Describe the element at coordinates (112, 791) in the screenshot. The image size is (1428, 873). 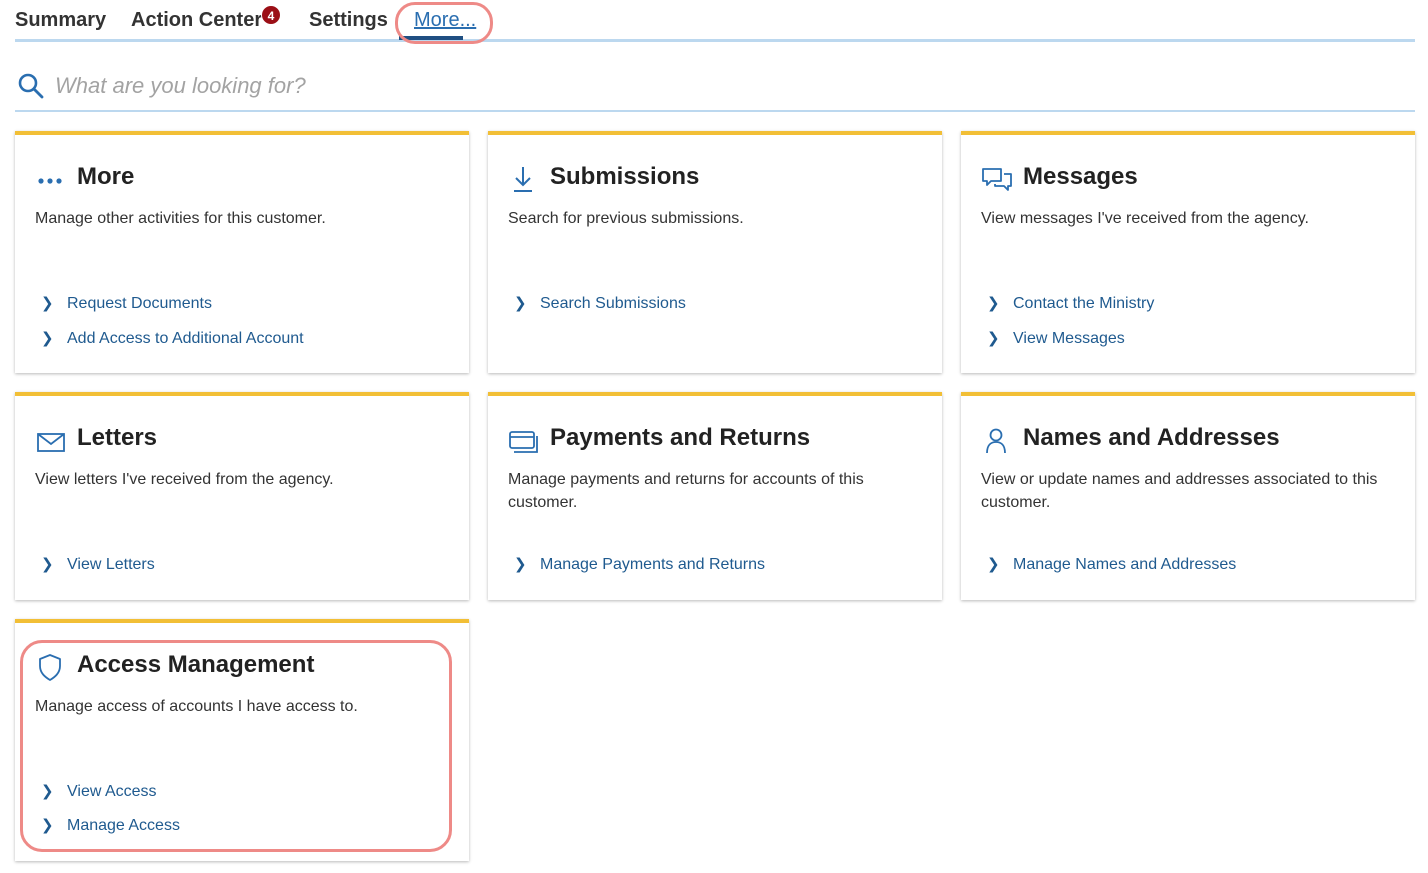
I see `link-label: View Access` at that location.